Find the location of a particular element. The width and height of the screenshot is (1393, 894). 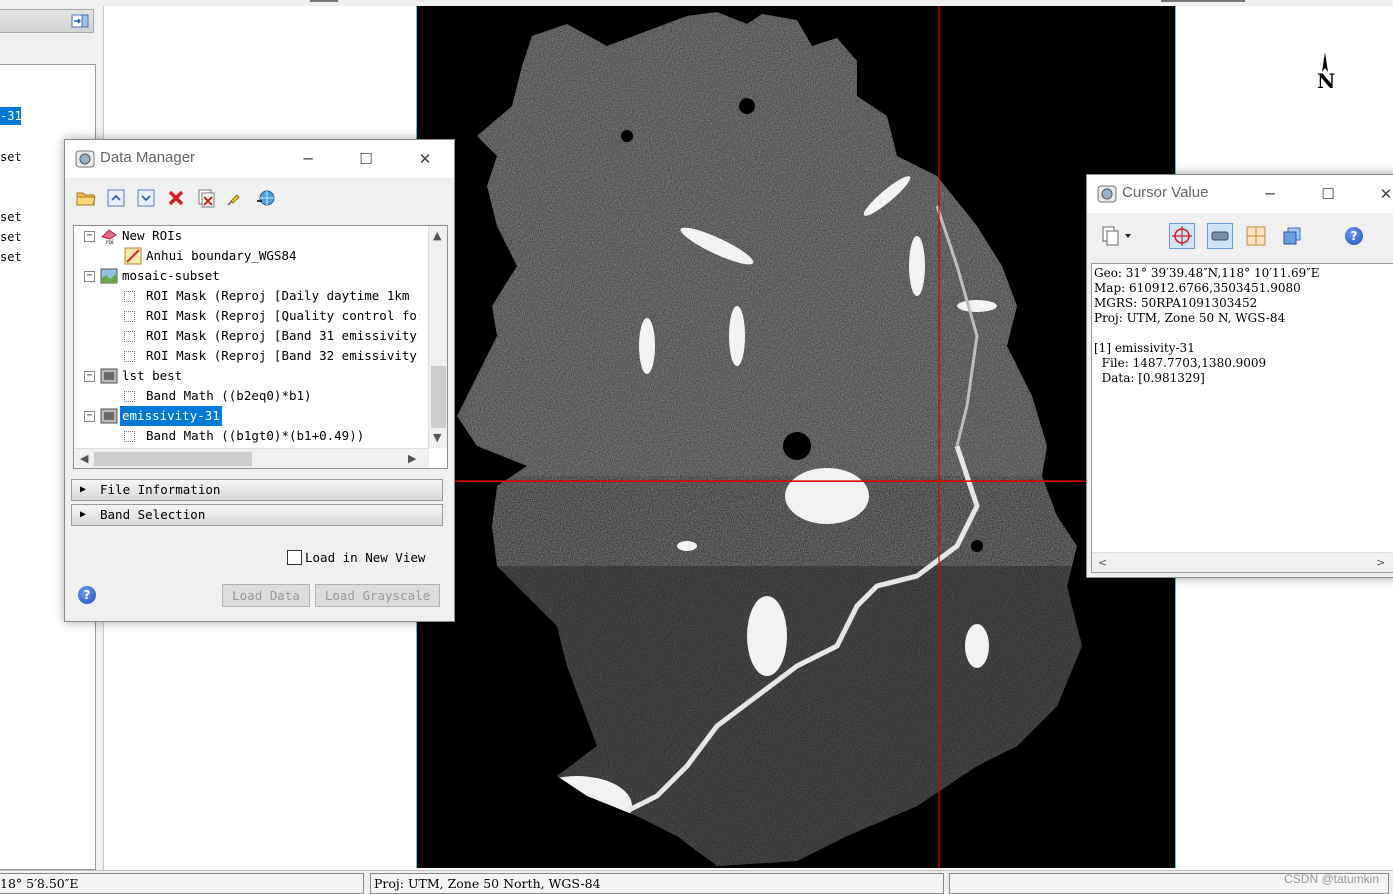

load-grayscale-button: Load Grayscale is located at coordinates (377, 595).